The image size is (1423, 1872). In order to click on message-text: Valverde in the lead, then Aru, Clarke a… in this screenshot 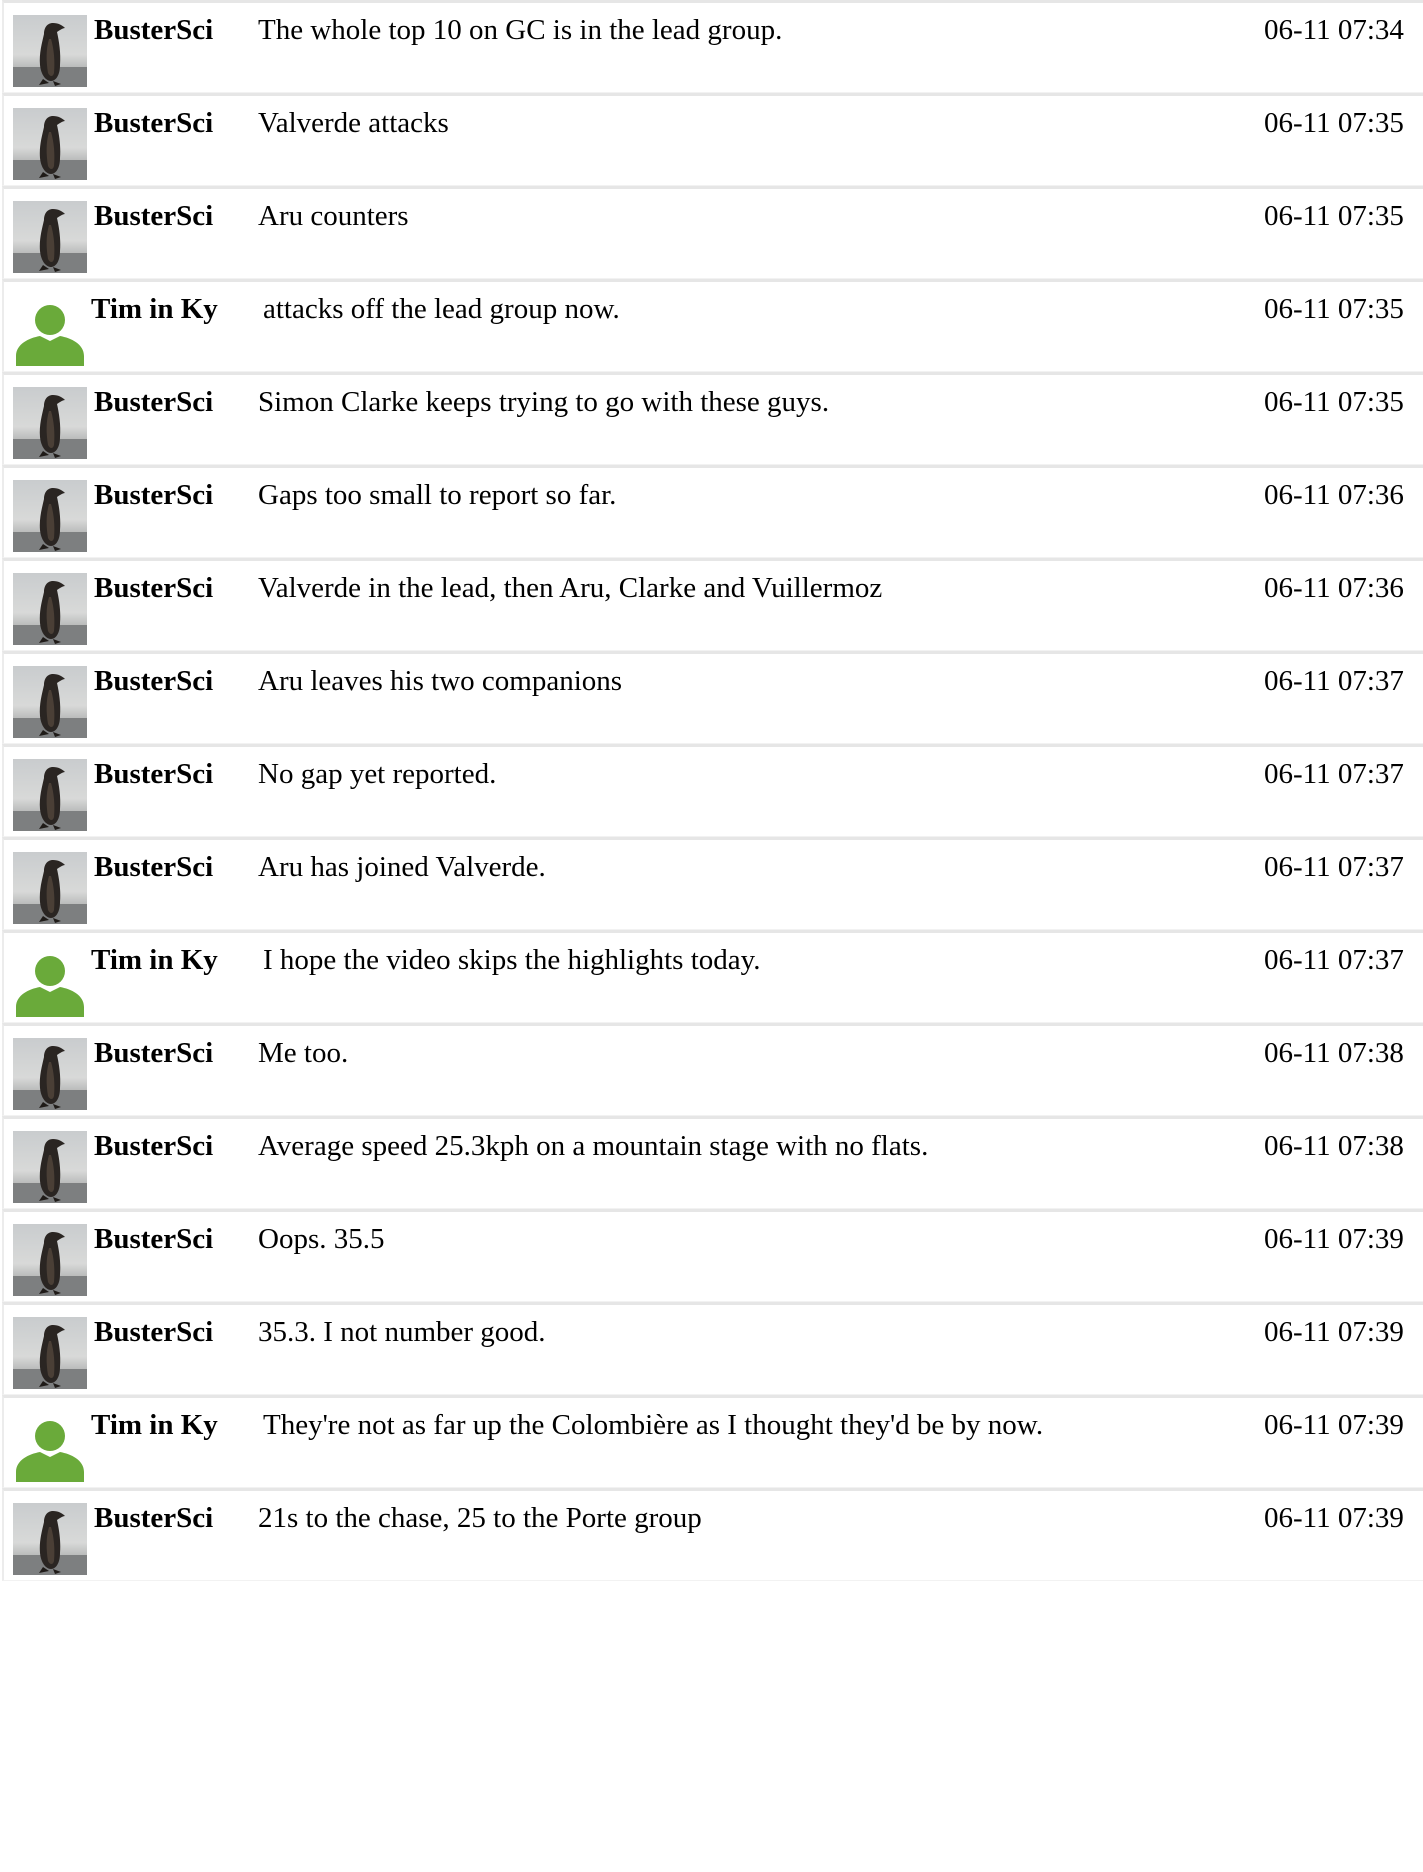, I will do `click(570, 588)`.